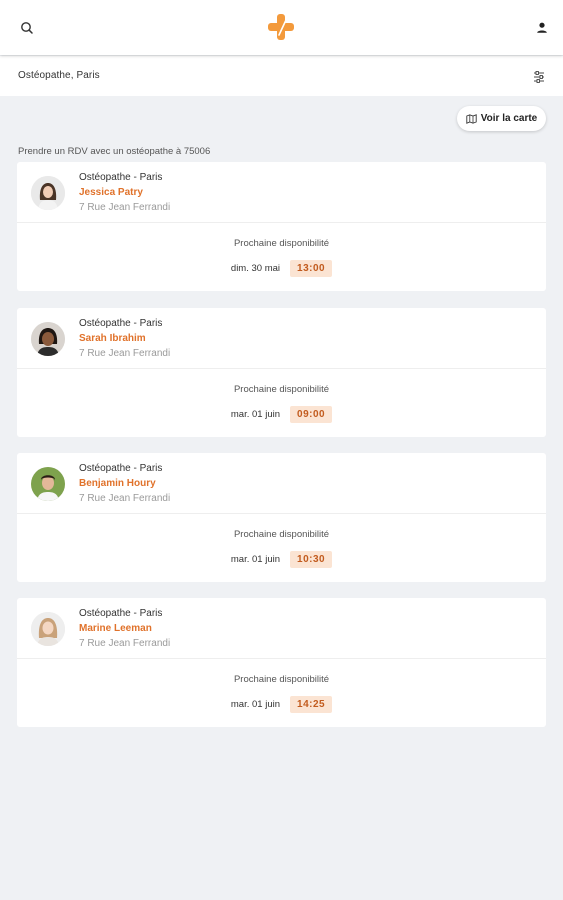 The image size is (563, 900). I want to click on availability-row: mar. 01 juin 10:30, so click(281, 559).